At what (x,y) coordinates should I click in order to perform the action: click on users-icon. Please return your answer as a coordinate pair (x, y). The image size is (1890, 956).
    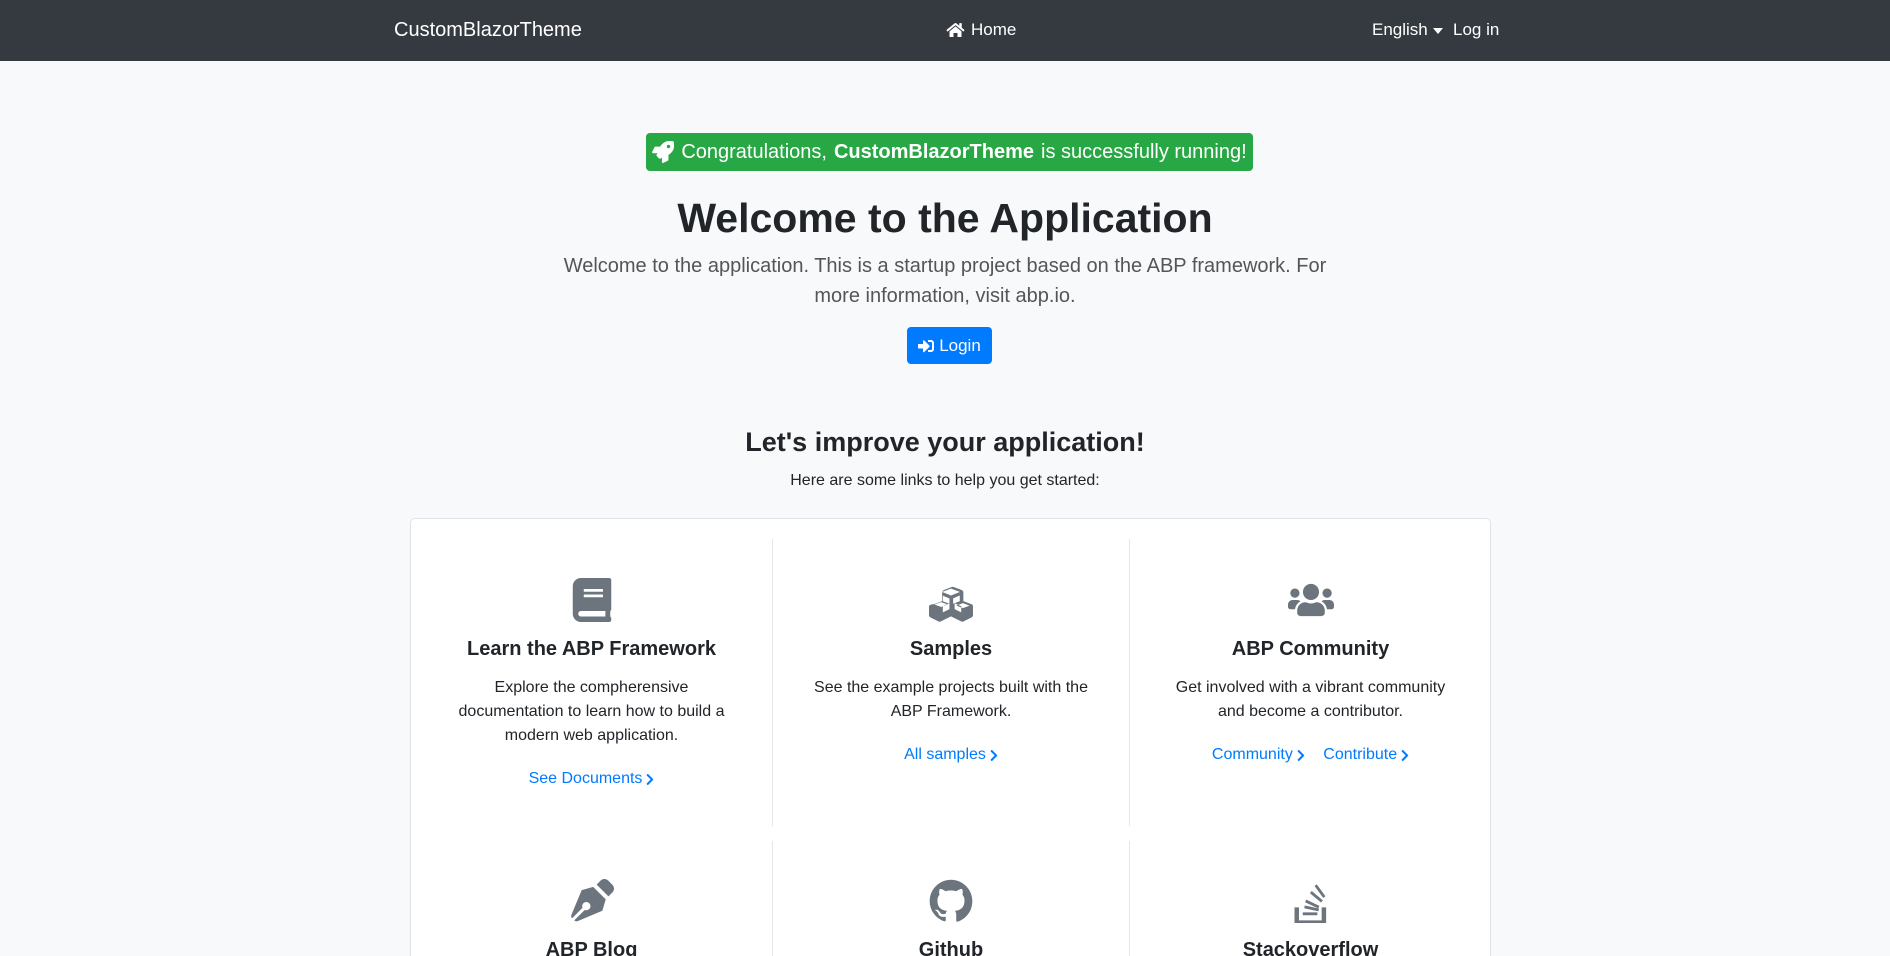
    Looking at the image, I should click on (1310, 600).